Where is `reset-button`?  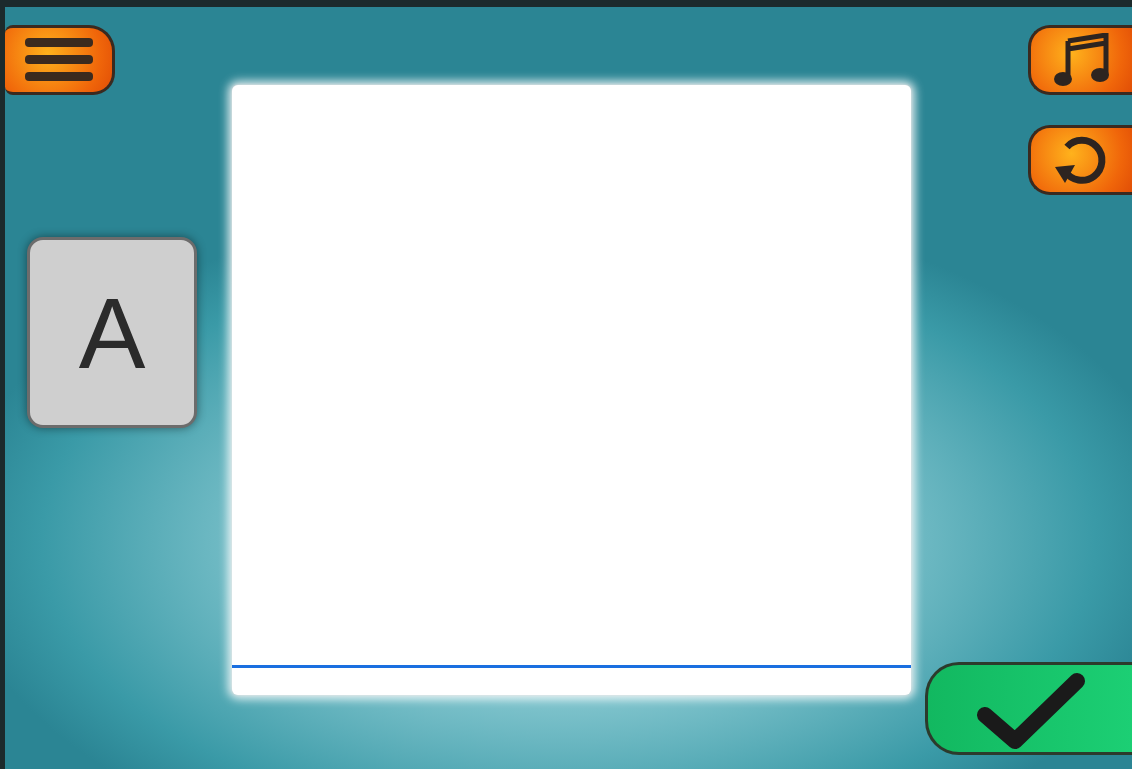
reset-button is located at coordinates (1080, 160).